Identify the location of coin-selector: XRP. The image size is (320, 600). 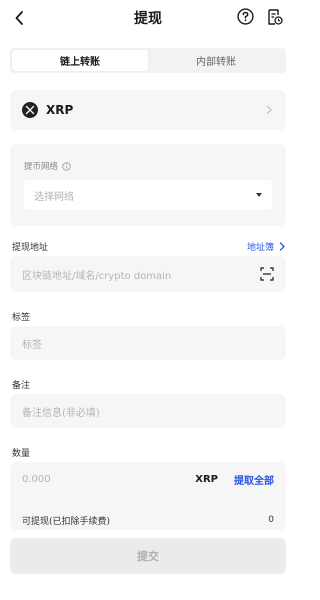
(148, 110).